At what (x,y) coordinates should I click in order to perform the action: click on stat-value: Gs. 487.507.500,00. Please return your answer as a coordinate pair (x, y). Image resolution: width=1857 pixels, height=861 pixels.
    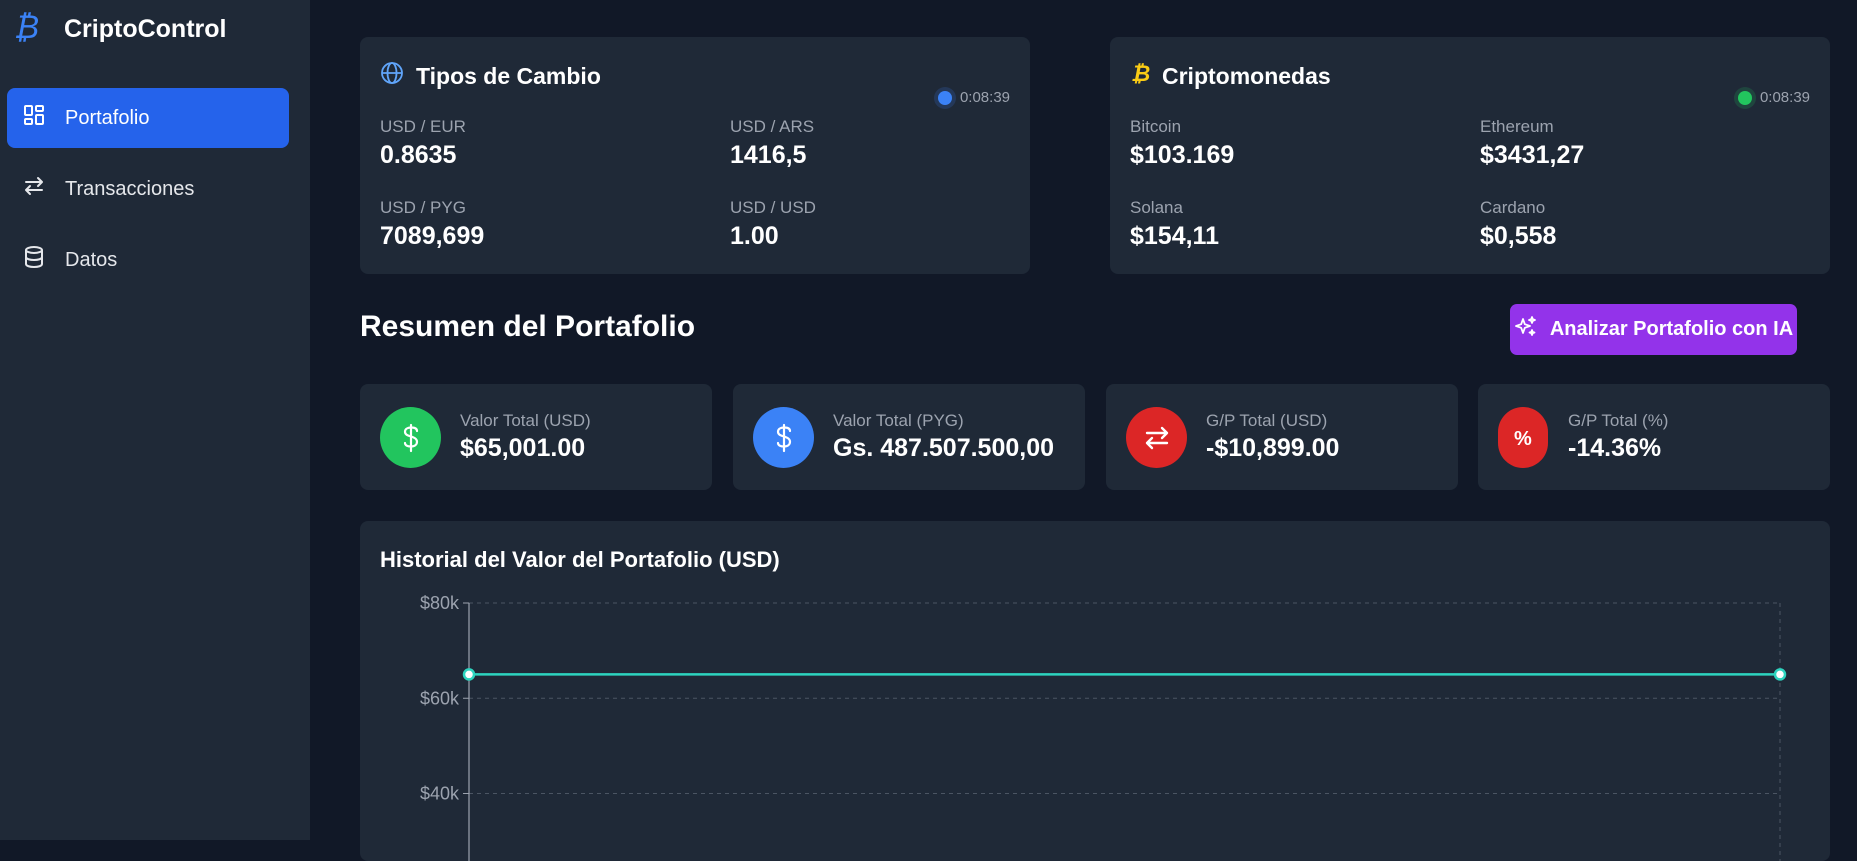
    Looking at the image, I should click on (944, 448).